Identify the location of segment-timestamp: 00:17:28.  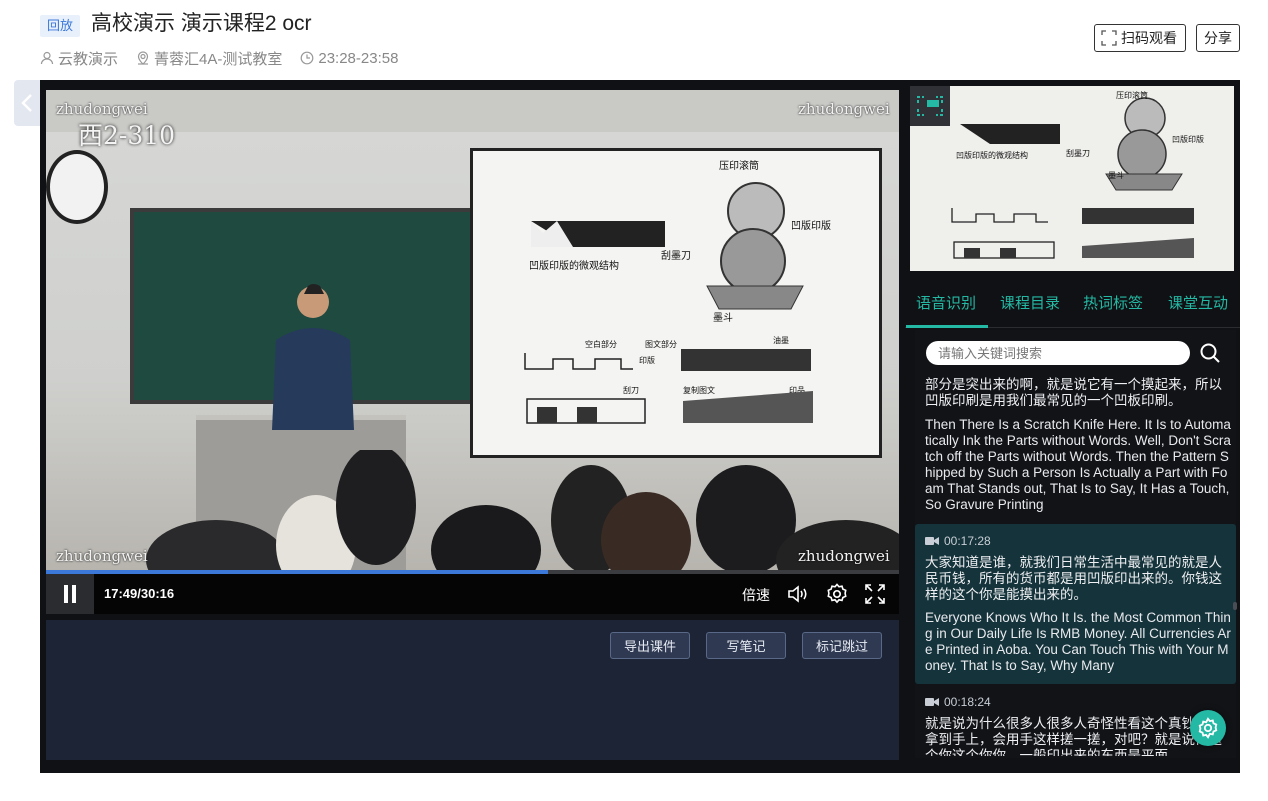
(958, 541).